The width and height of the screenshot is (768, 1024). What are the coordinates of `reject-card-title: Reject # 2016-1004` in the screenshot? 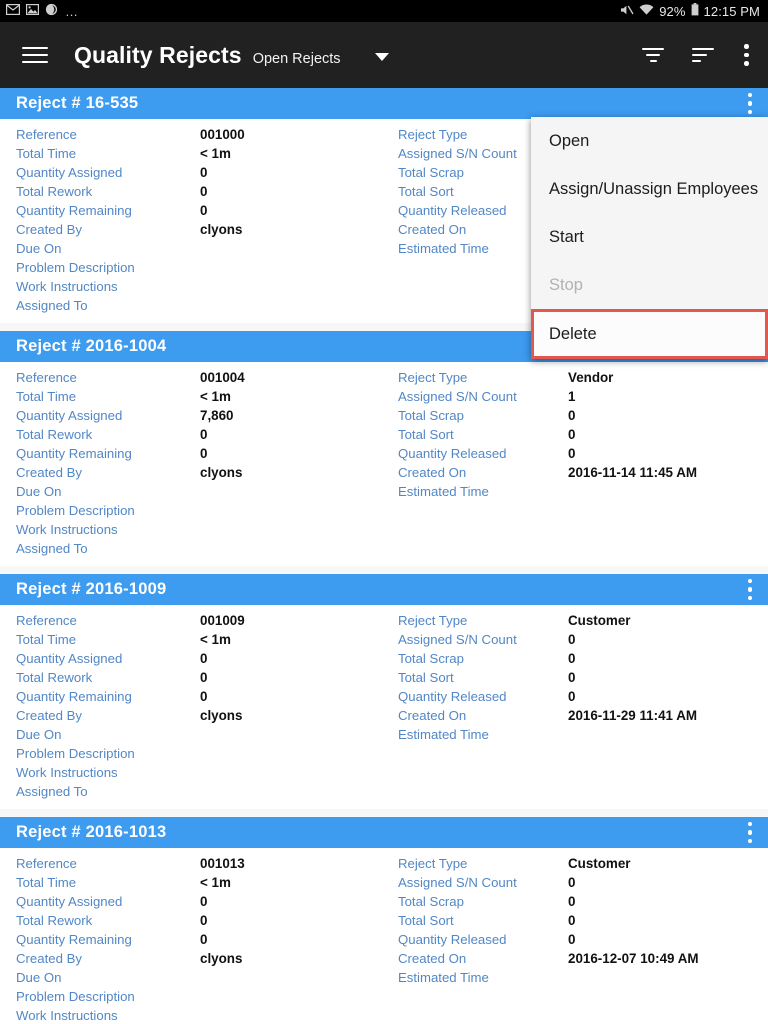 It's located at (91, 346).